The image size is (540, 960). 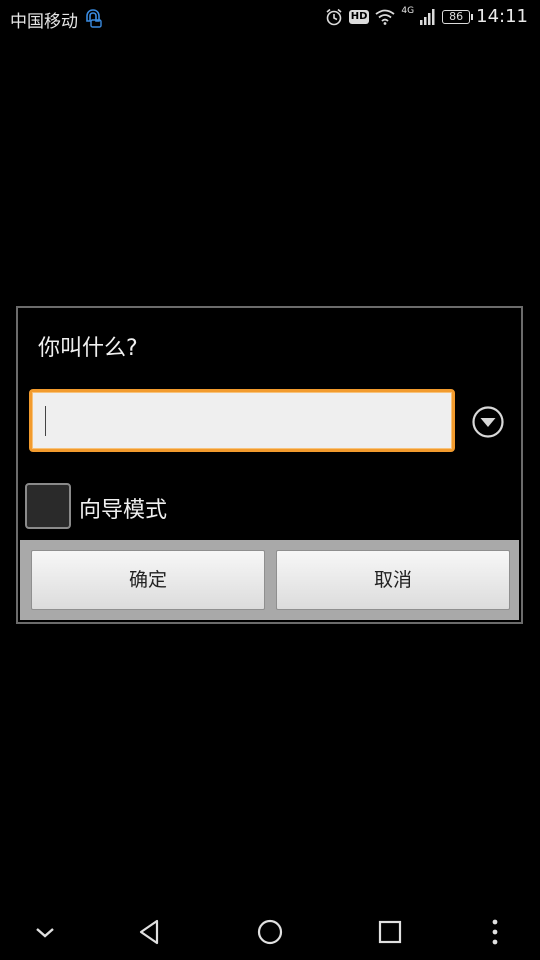 What do you see at coordinates (45, 932) in the screenshot?
I see `chevron-down-icon` at bounding box center [45, 932].